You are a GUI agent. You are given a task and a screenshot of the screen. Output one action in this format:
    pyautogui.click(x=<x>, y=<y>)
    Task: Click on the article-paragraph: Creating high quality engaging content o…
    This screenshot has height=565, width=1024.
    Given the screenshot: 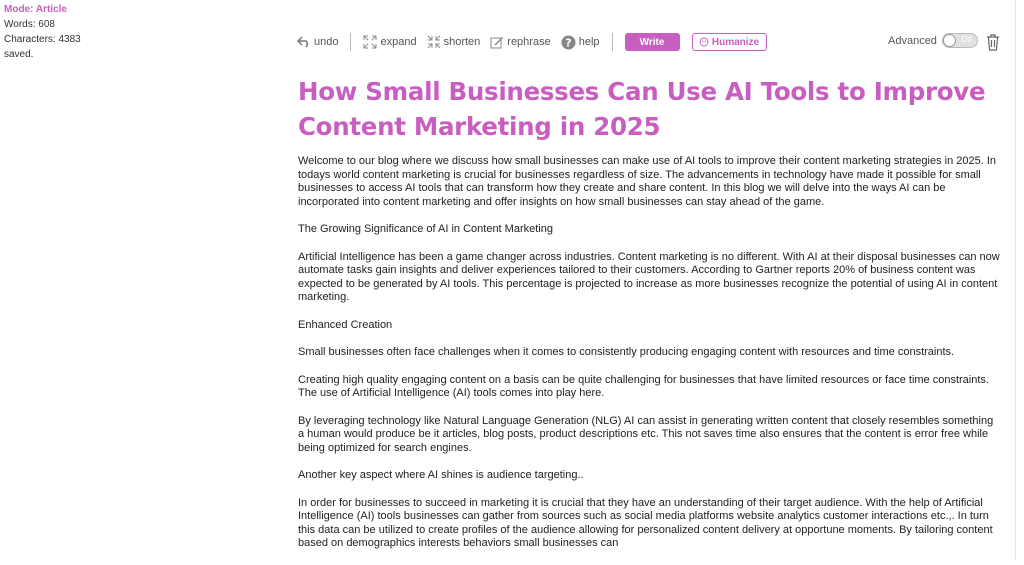 What is the action you would take?
    pyautogui.click(x=649, y=387)
    